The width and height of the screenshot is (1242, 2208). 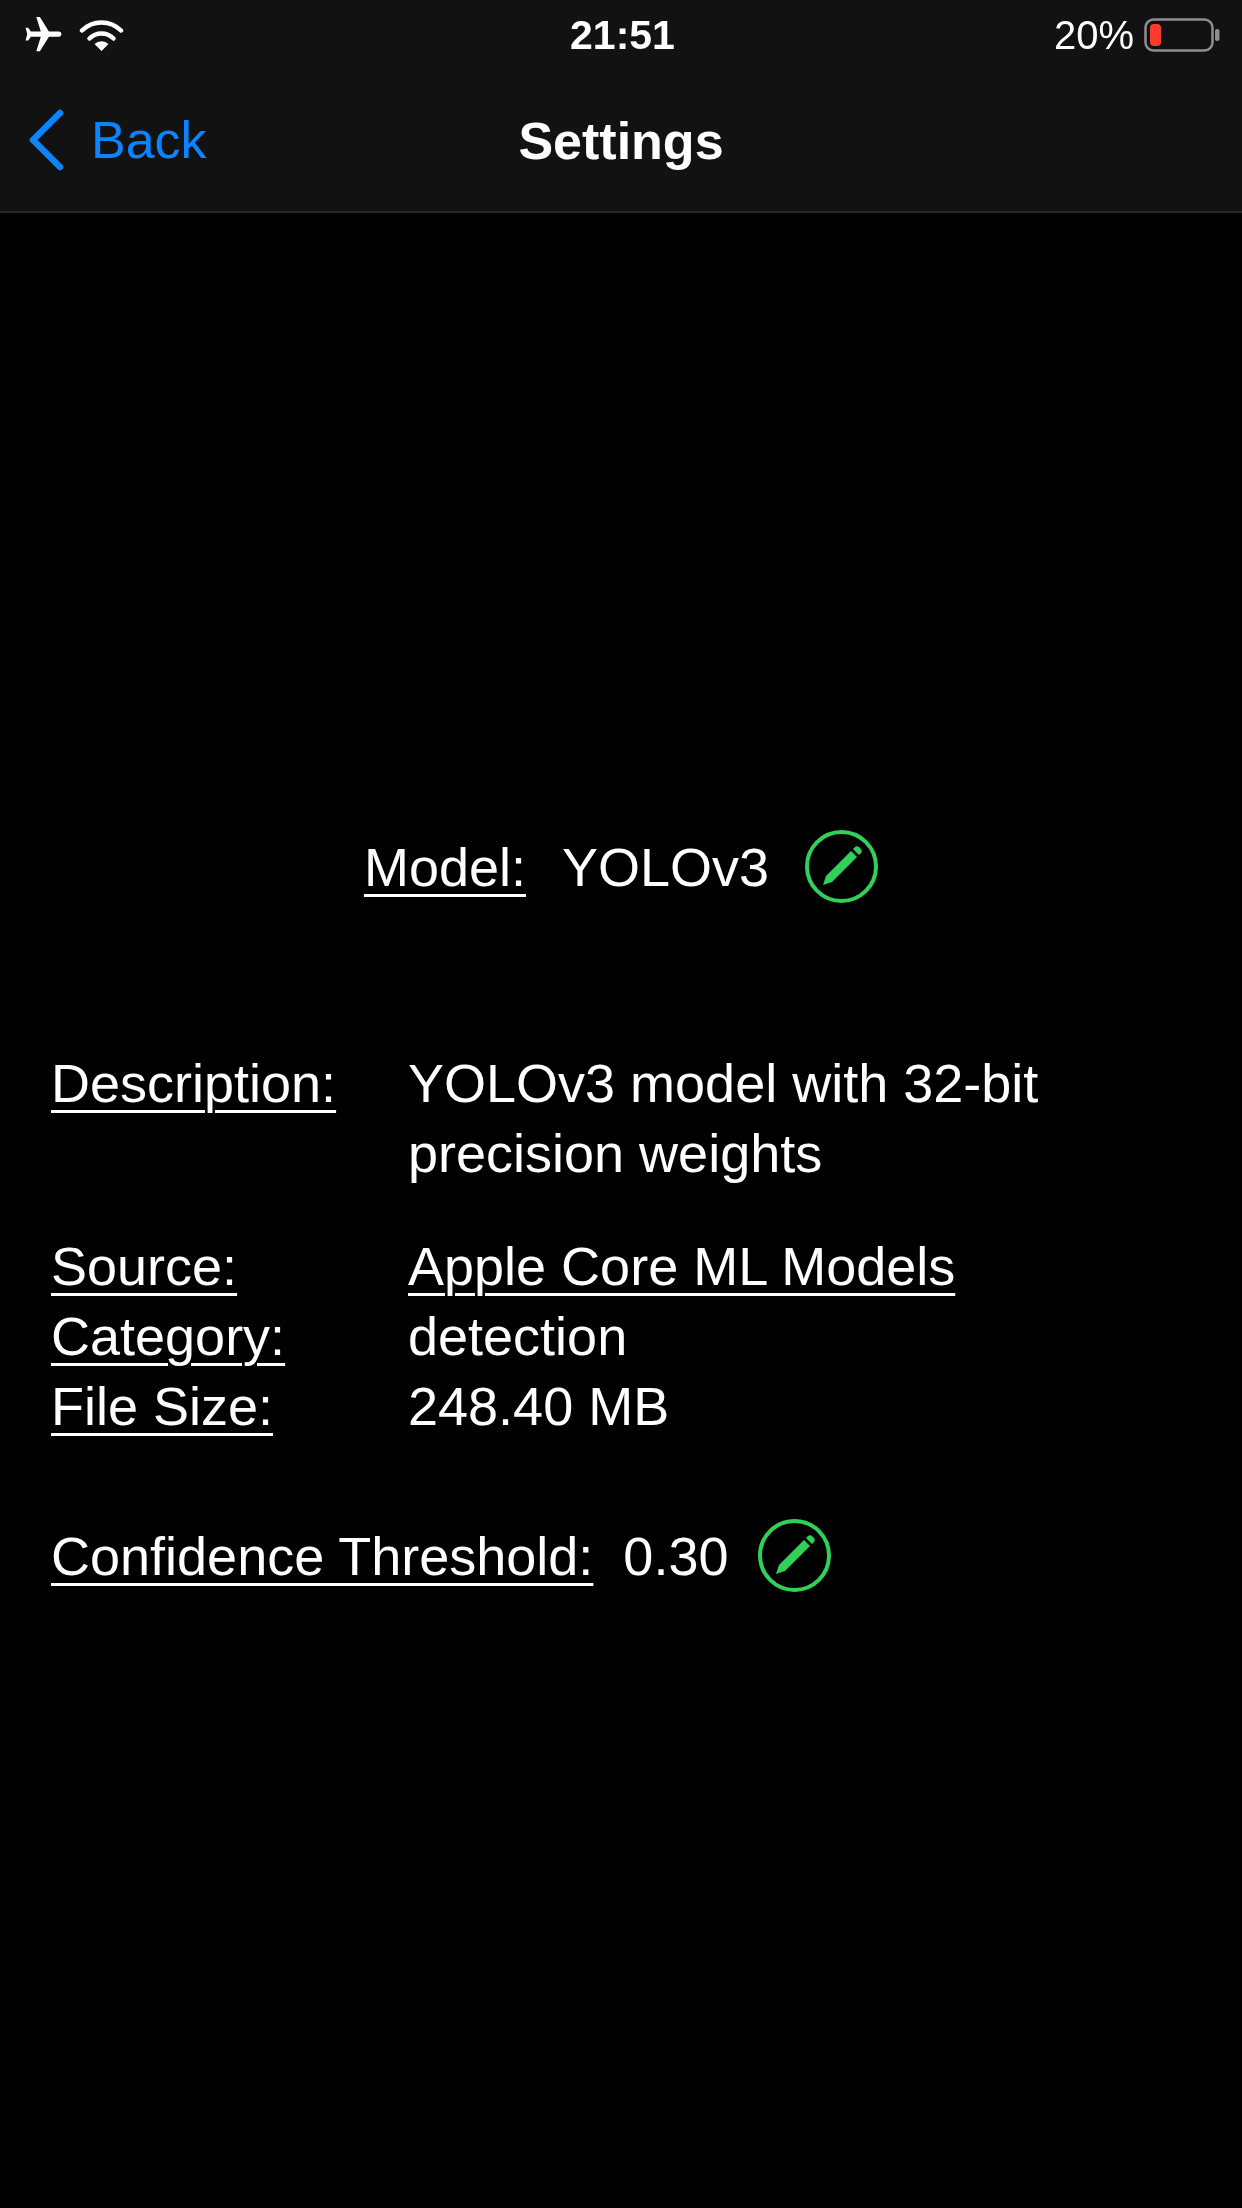 What do you see at coordinates (518, 1336) in the screenshot?
I see `detail-value: detection` at bounding box center [518, 1336].